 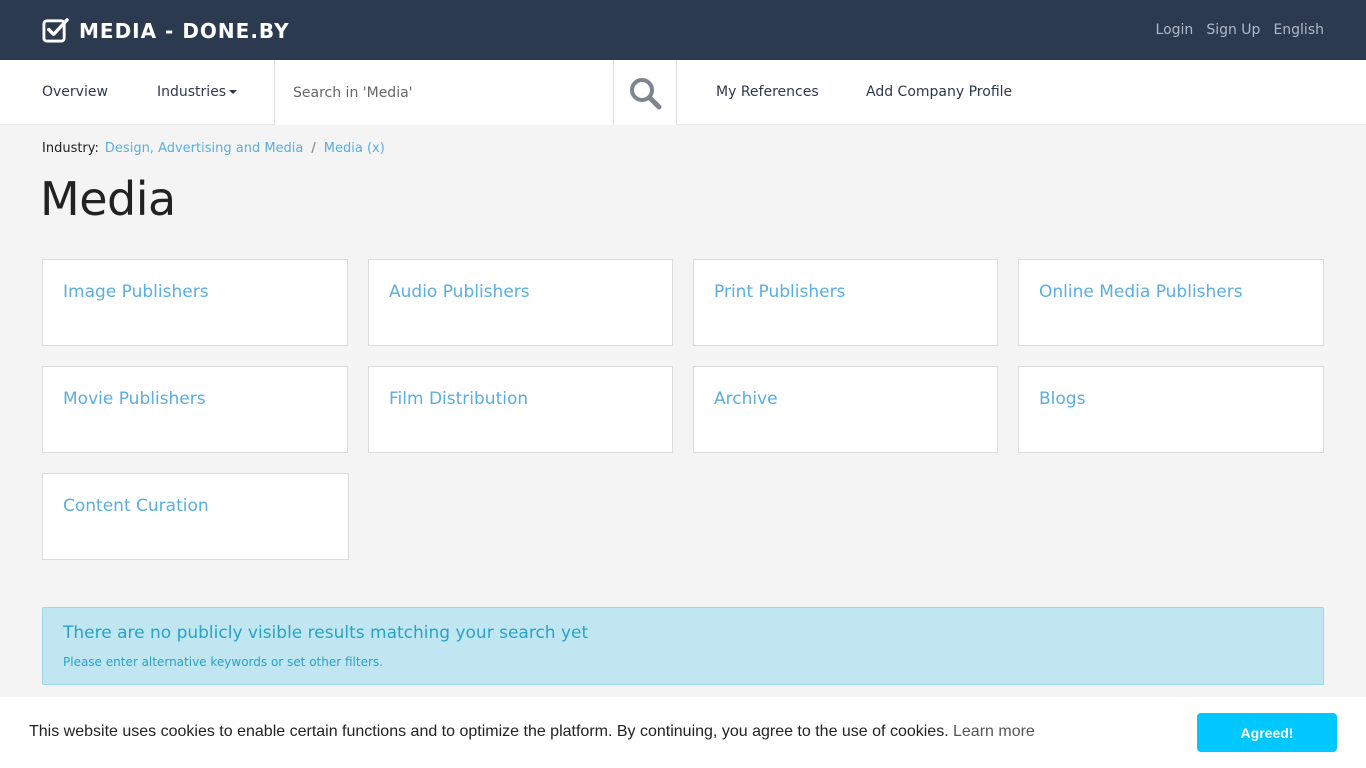 What do you see at coordinates (939, 92) in the screenshot?
I see `nav-add-company-profile: Add Company Profile` at bounding box center [939, 92].